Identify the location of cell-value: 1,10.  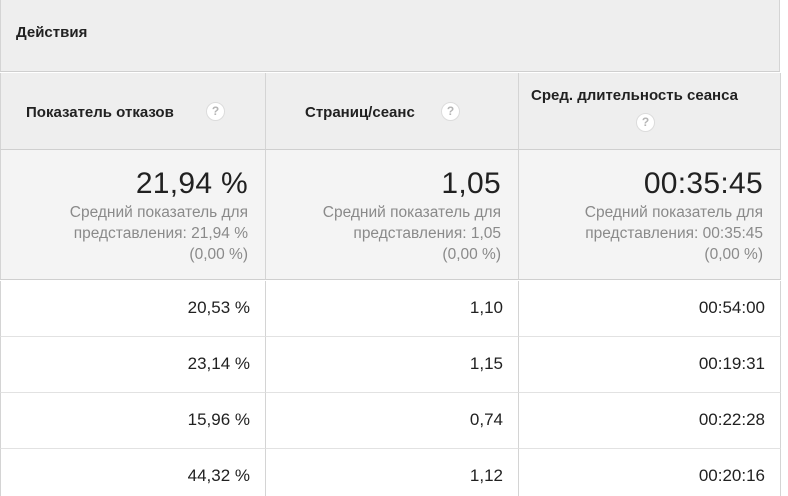
(486, 307).